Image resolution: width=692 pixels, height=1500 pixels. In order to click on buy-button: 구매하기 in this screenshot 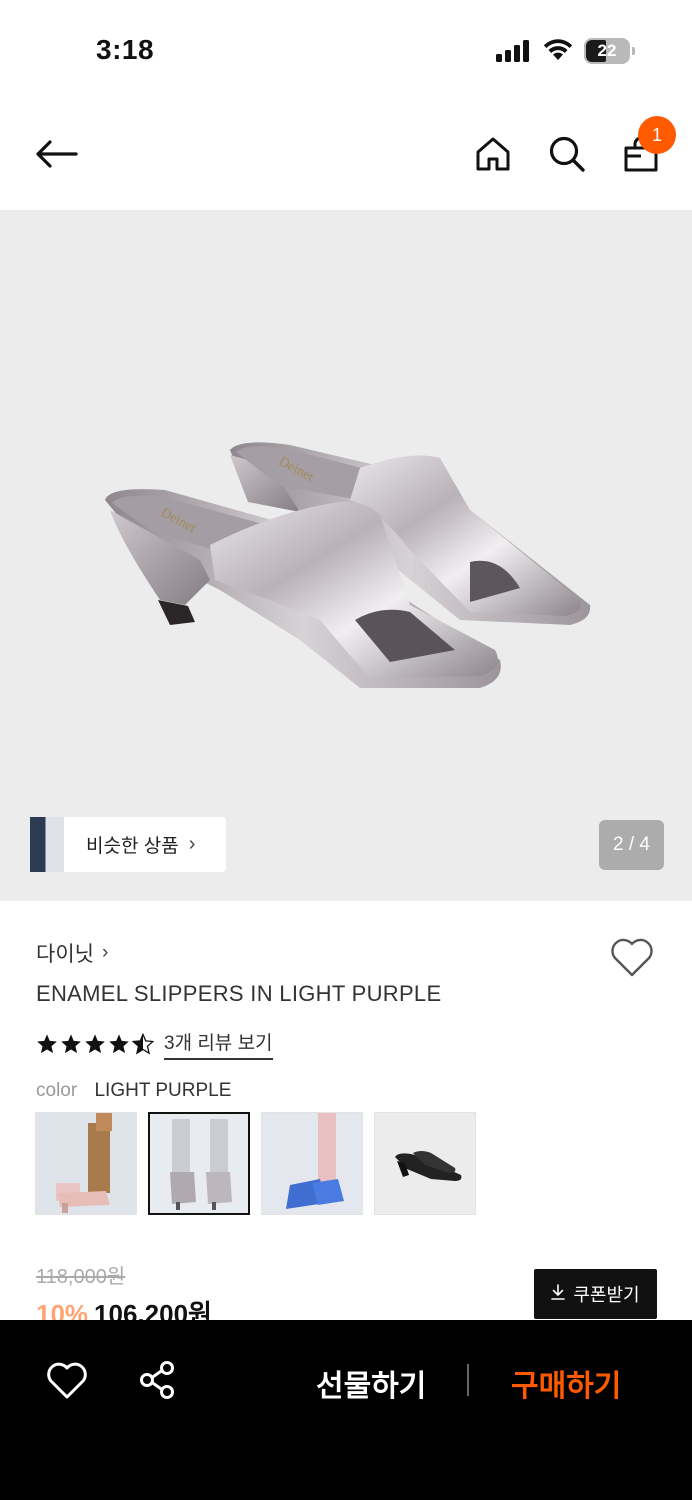, I will do `click(566, 1383)`.